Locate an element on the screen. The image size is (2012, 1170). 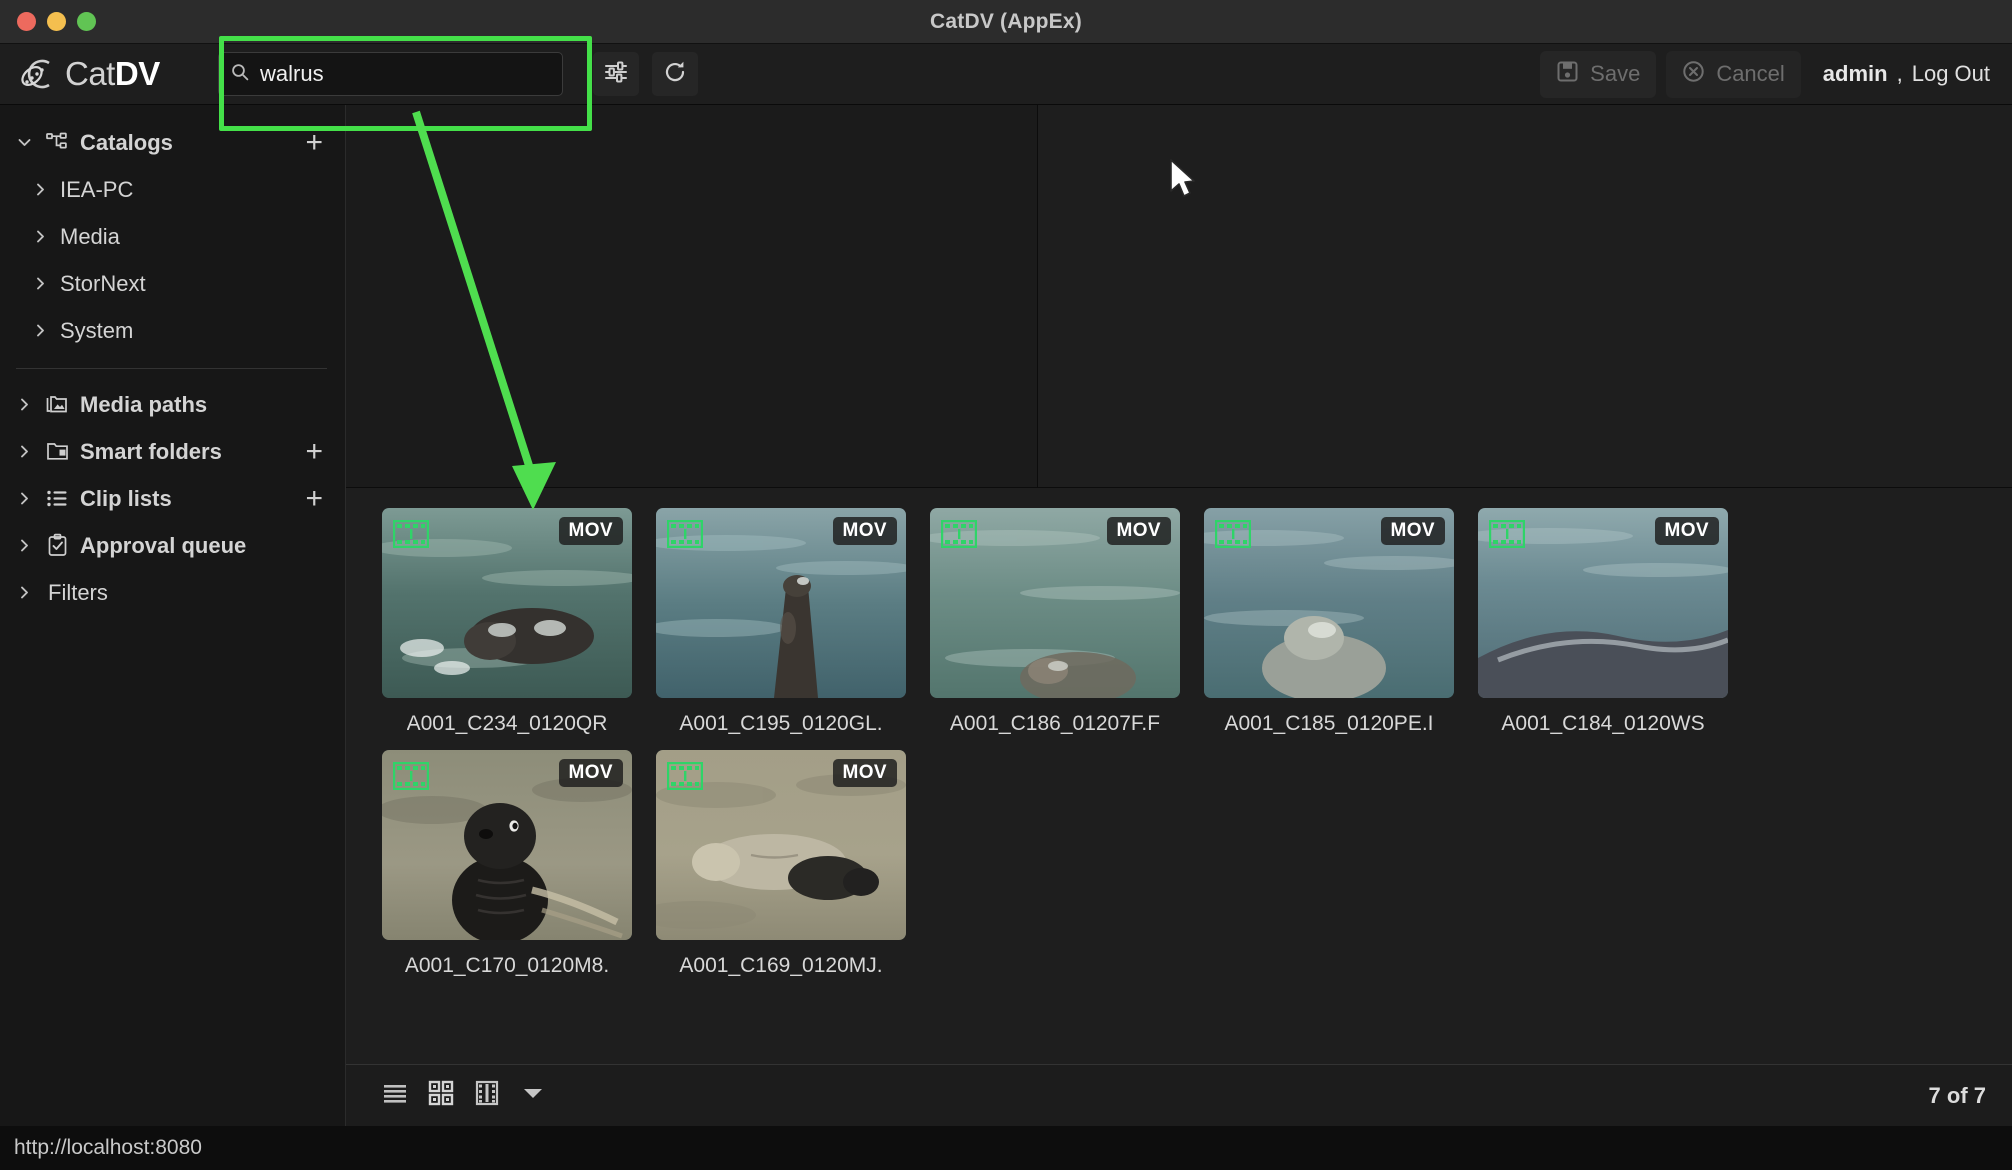
list-item: MOV A001_C186_01207F.F is located at coordinates (1055, 622).